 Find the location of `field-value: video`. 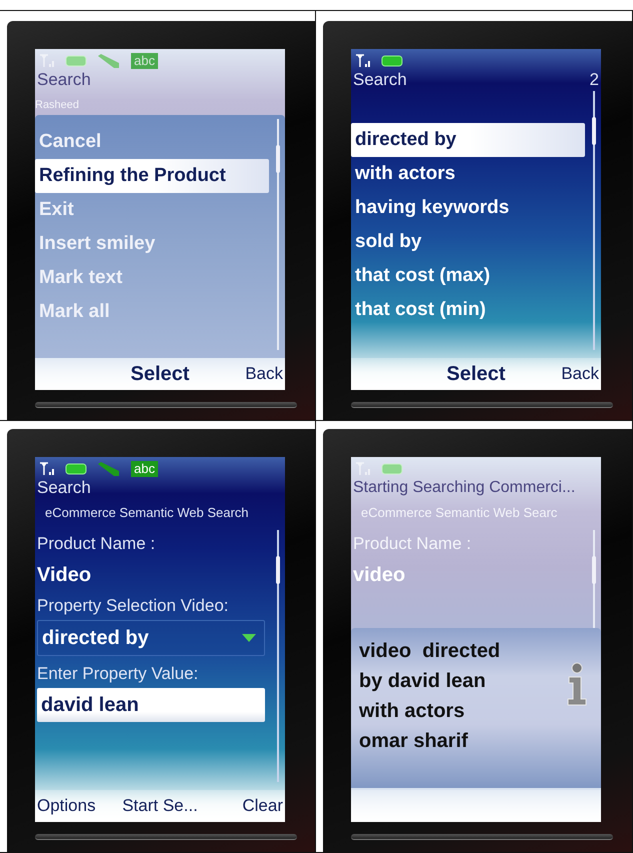

field-value: video is located at coordinates (379, 575).